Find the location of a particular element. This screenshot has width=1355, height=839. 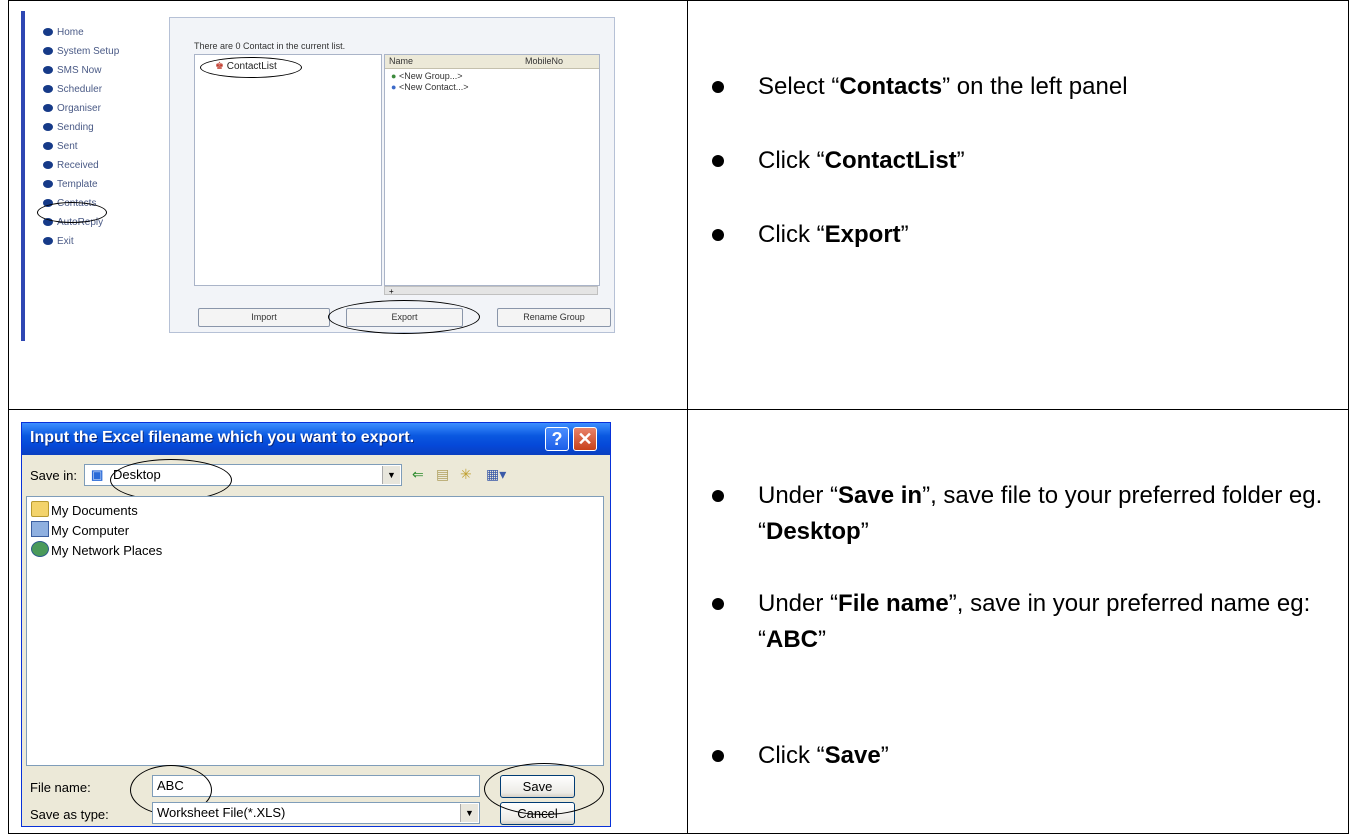

cancel-button: Cancel is located at coordinates (537, 813).